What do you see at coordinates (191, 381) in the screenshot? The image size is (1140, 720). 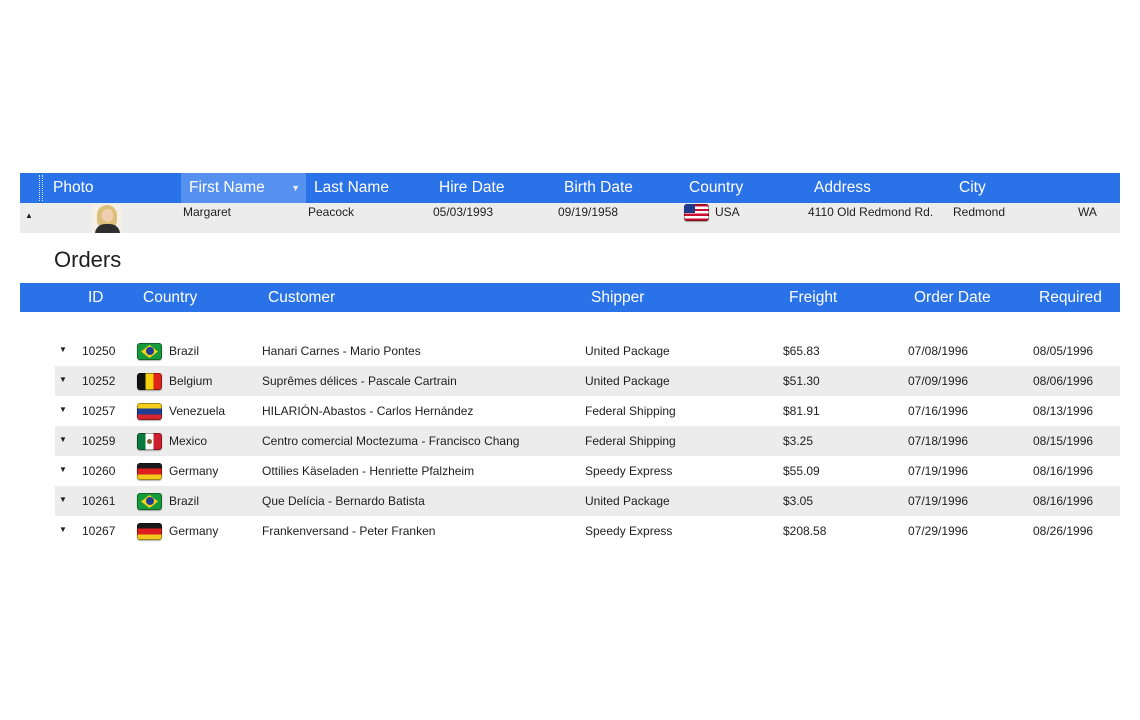 I see `order-country: Belgium` at bounding box center [191, 381].